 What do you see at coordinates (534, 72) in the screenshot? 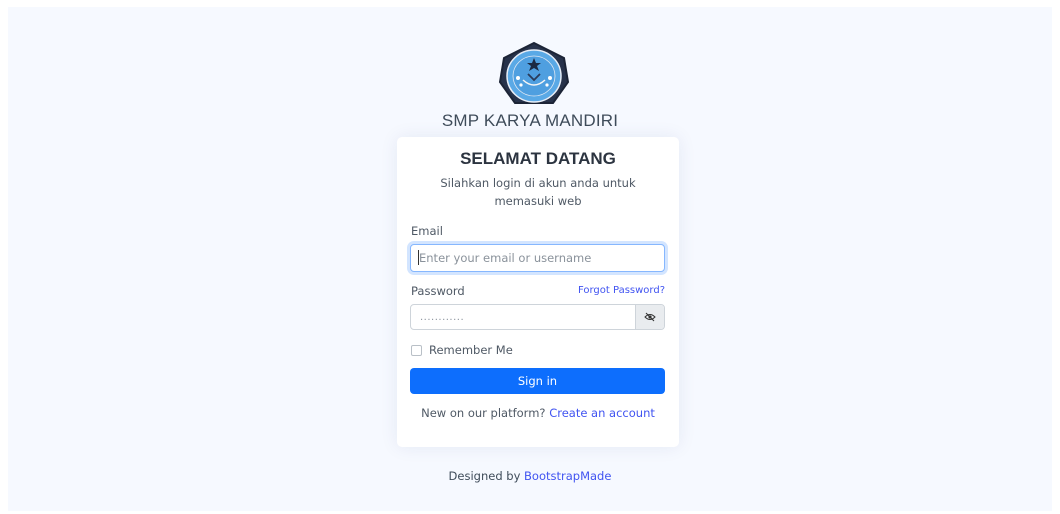
I see `school-crest-icon` at bounding box center [534, 72].